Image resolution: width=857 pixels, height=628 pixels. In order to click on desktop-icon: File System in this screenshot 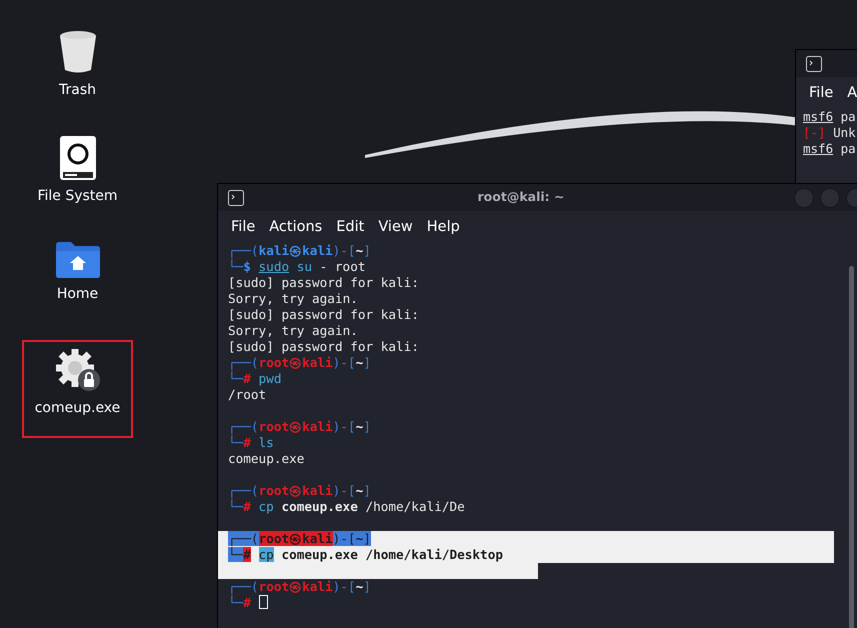, I will do `click(77, 177)`.